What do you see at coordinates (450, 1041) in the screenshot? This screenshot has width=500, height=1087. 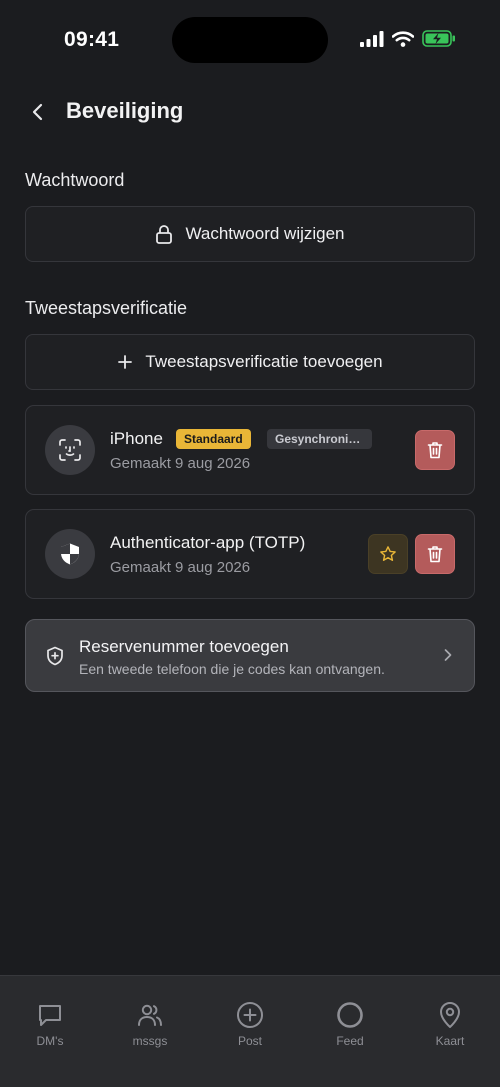 I see `tab-label: Kaart` at bounding box center [450, 1041].